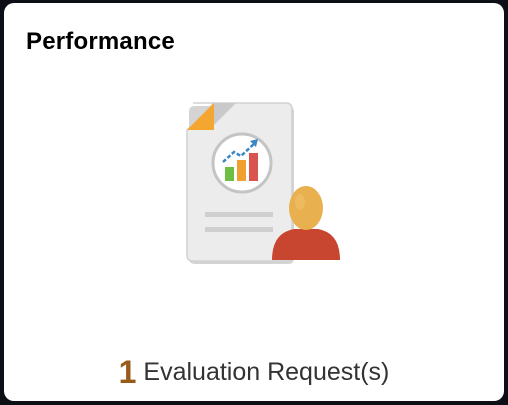  What do you see at coordinates (264, 182) in the screenshot?
I see `performance-document-icon` at bounding box center [264, 182].